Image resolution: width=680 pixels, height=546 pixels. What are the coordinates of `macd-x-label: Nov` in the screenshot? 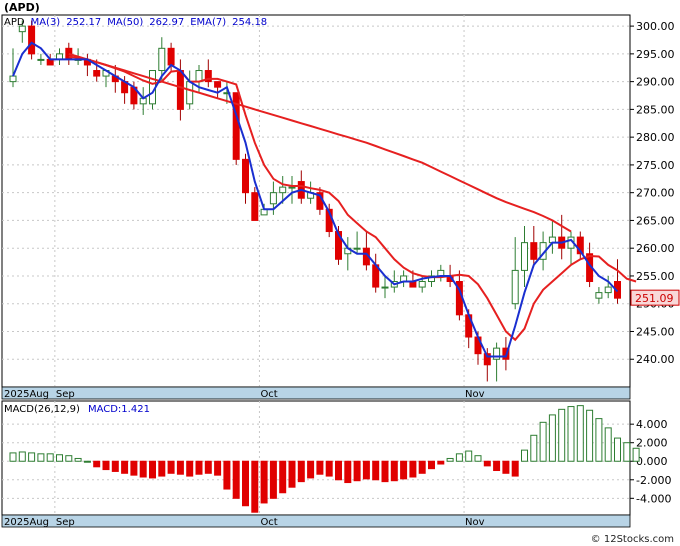 It's located at (475, 522).